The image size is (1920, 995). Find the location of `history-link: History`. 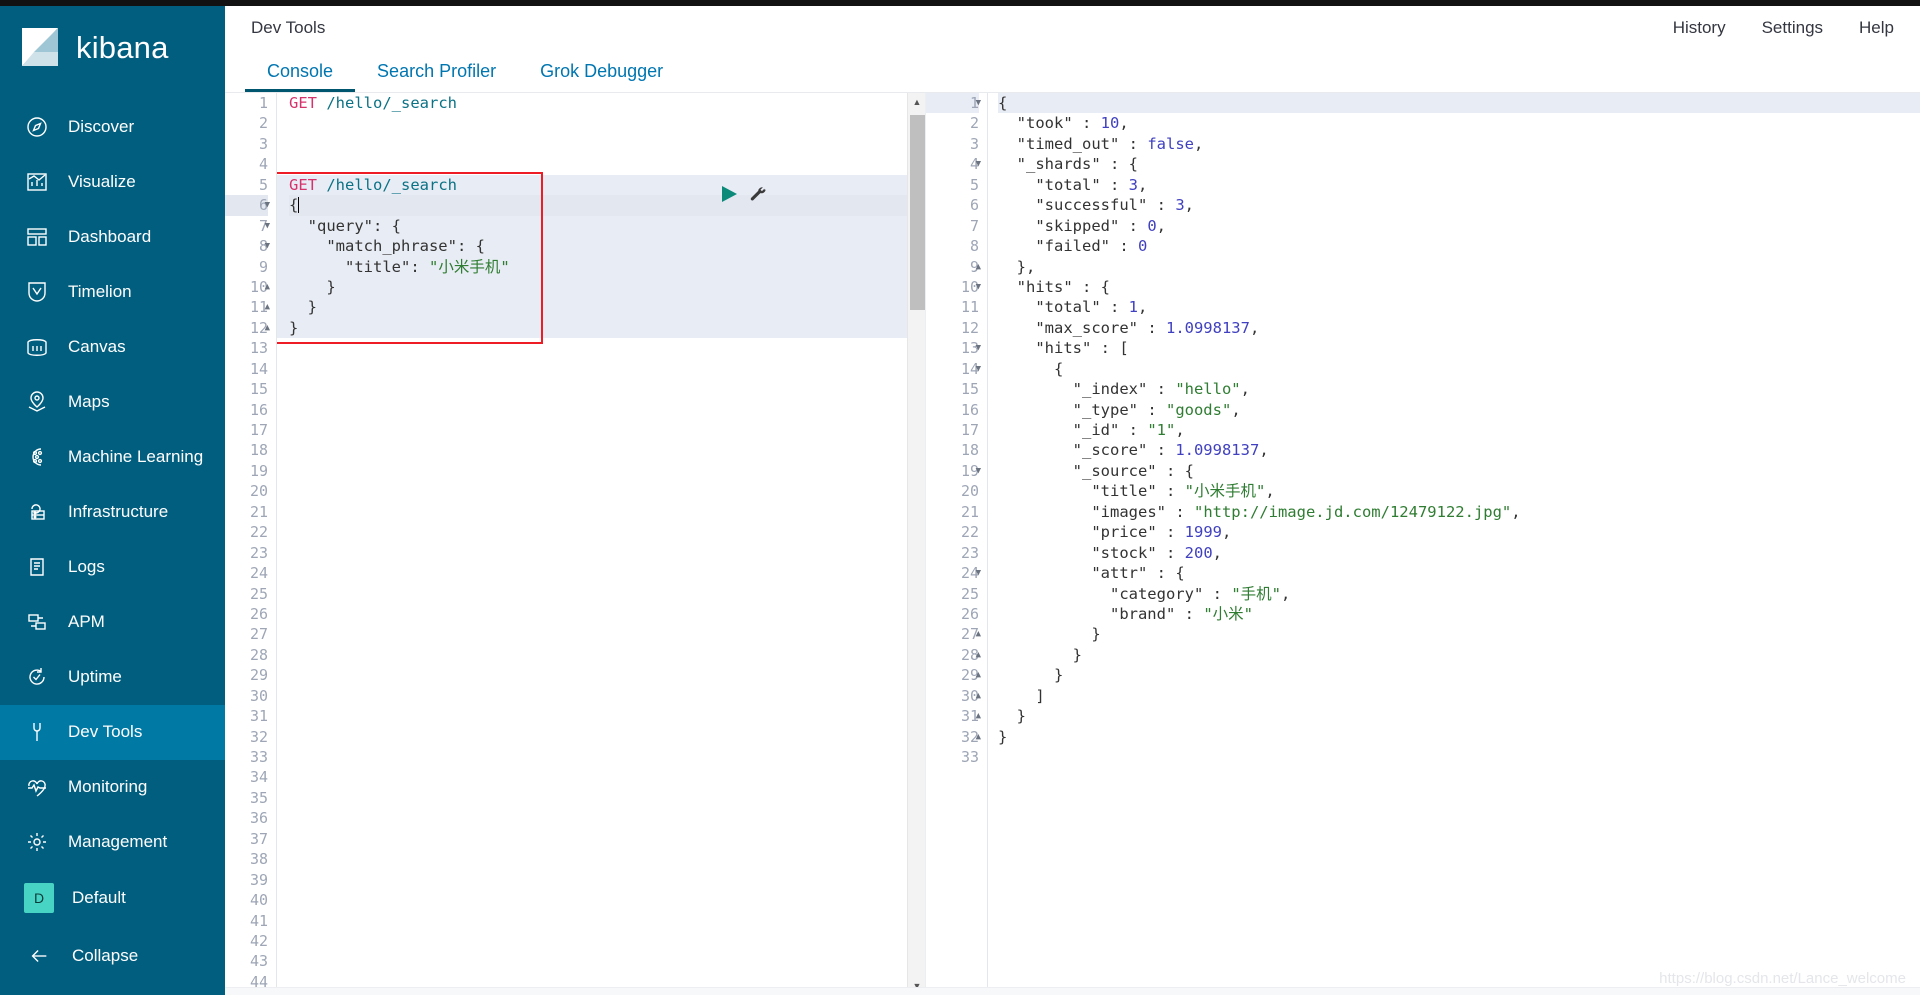

history-link: History is located at coordinates (1699, 28).